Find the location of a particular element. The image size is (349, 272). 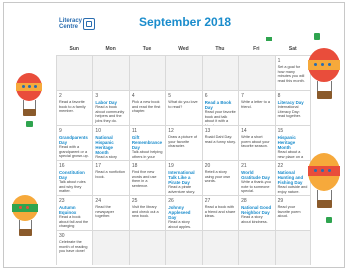

calendar-day-cell: 5 What do you love to read? is located at coordinates (183, 107).